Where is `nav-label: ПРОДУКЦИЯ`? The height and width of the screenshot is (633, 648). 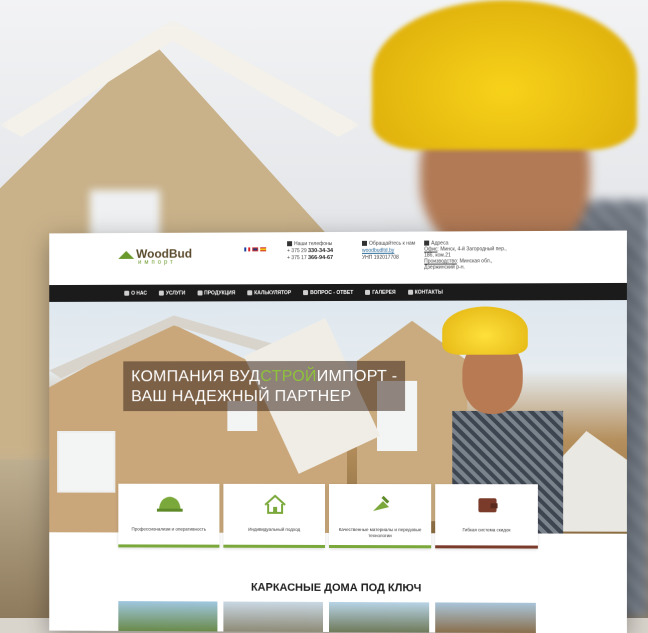 nav-label: ПРОДУКЦИЯ is located at coordinates (220, 292).